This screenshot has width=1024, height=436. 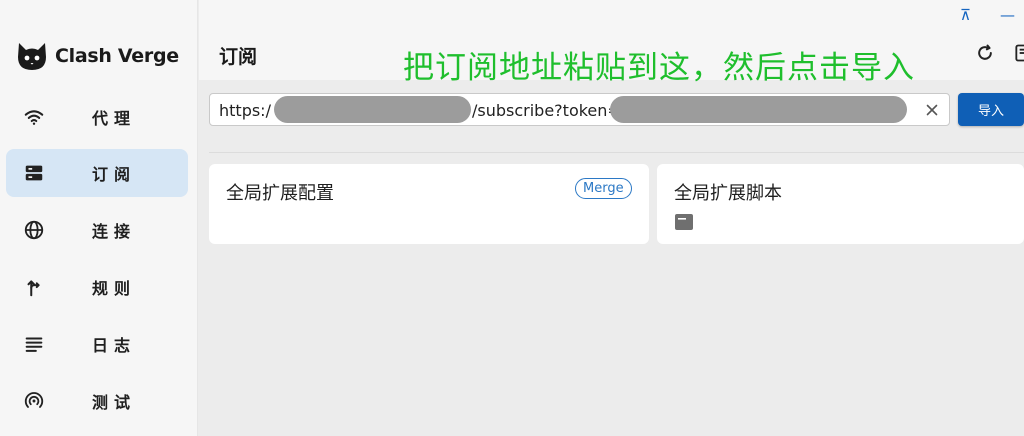 What do you see at coordinates (684, 222) in the screenshot?
I see `file-icon` at bounding box center [684, 222].